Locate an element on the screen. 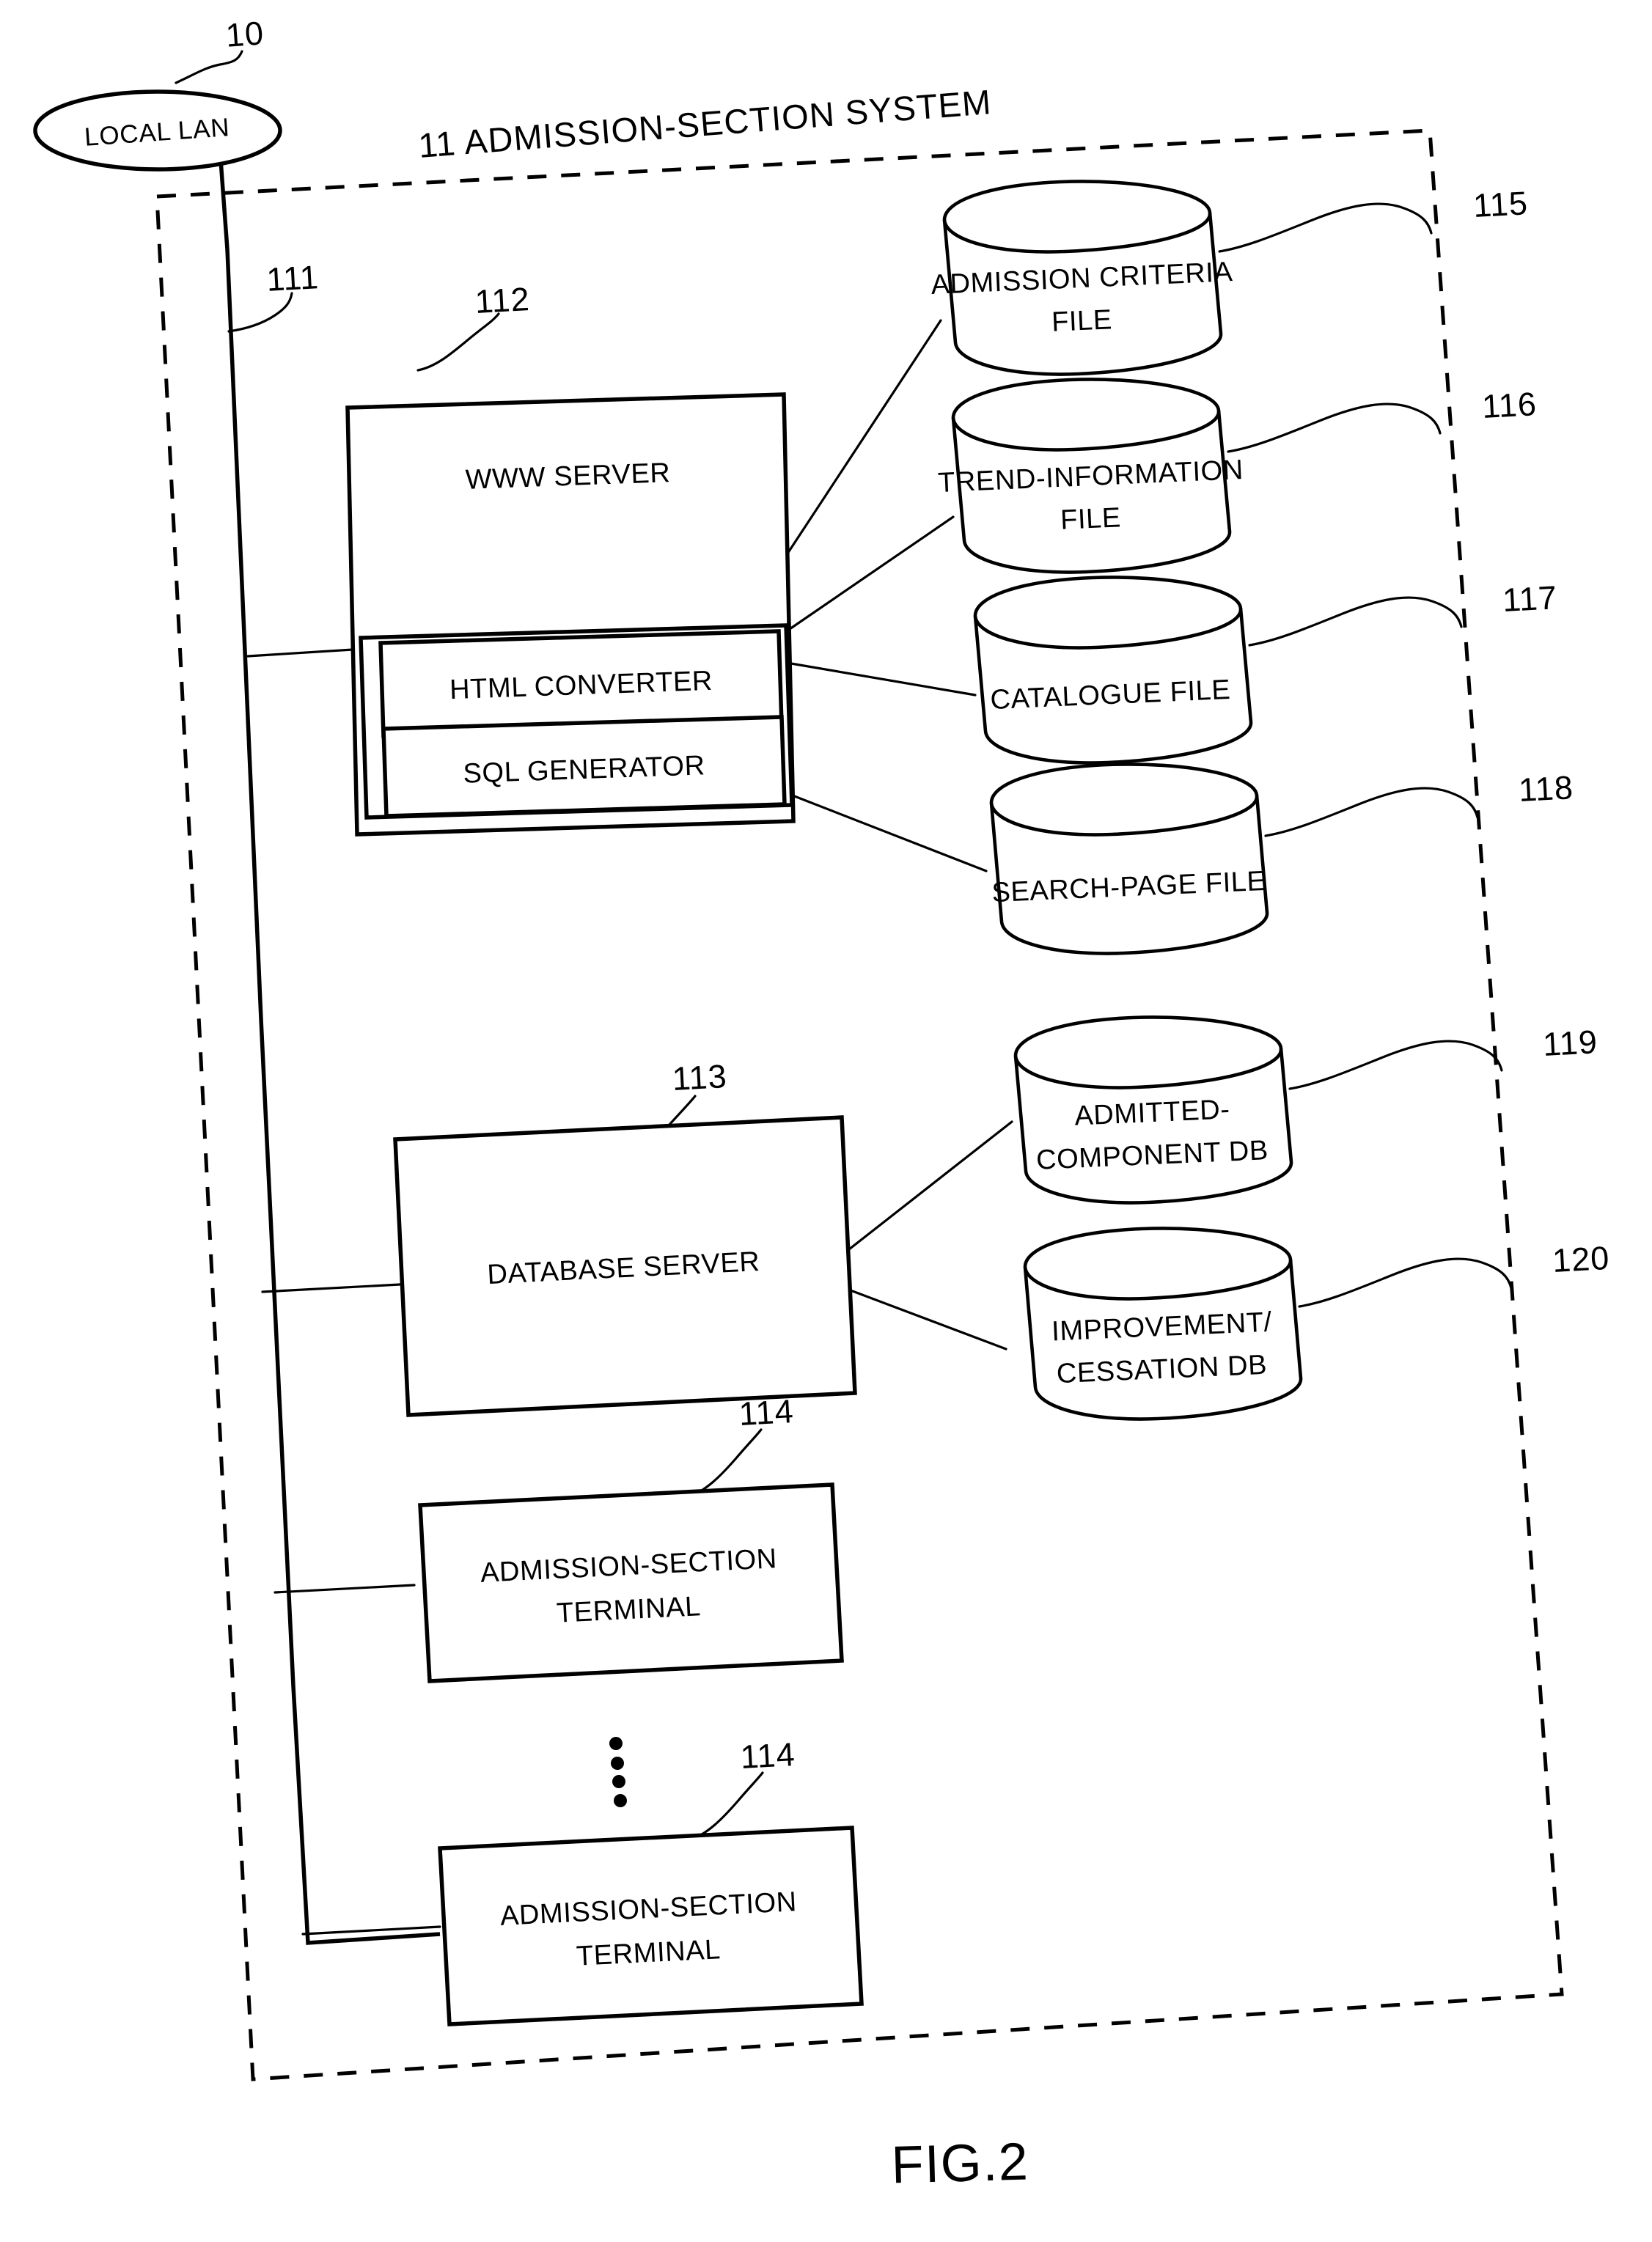 Image resolution: width=1652 pixels, height=2242 pixels. lan-stub-www-server is located at coordinates (306, 652).